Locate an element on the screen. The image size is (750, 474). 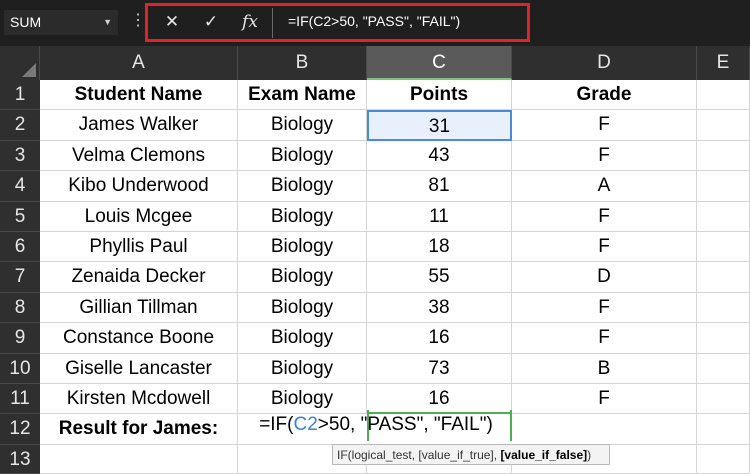
cell-d5: F is located at coordinates (604, 216).